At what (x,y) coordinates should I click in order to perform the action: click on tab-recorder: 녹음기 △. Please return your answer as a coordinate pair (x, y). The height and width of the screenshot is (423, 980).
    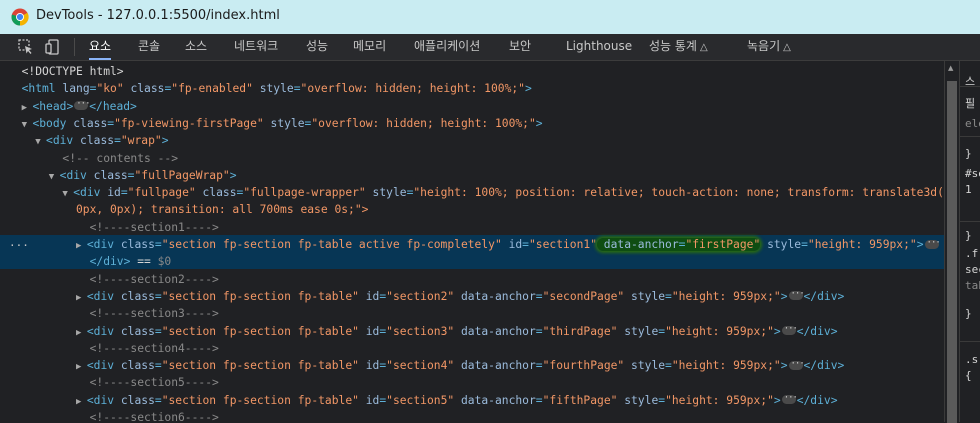
    Looking at the image, I should click on (769, 47).